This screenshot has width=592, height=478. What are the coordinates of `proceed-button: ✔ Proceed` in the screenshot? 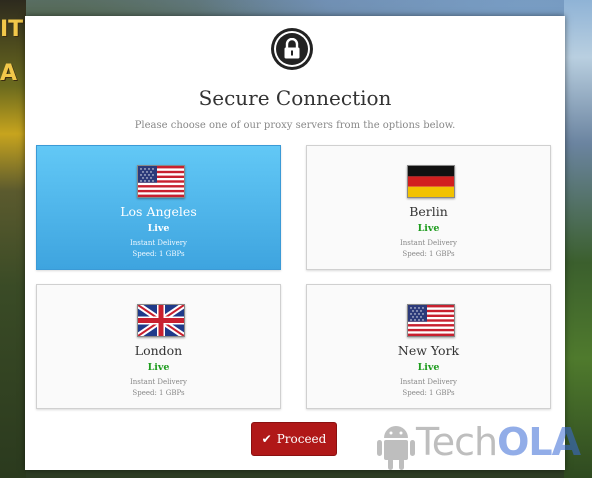 It's located at (294, 439).